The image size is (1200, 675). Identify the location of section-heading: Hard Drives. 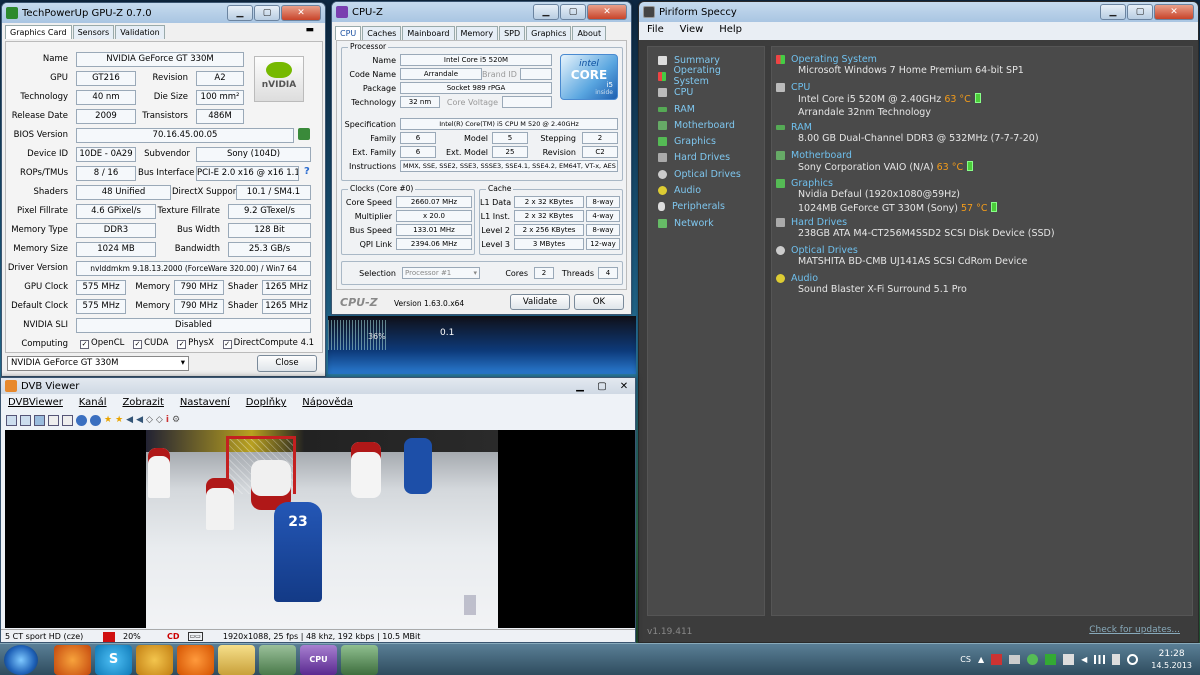
(819, 222).